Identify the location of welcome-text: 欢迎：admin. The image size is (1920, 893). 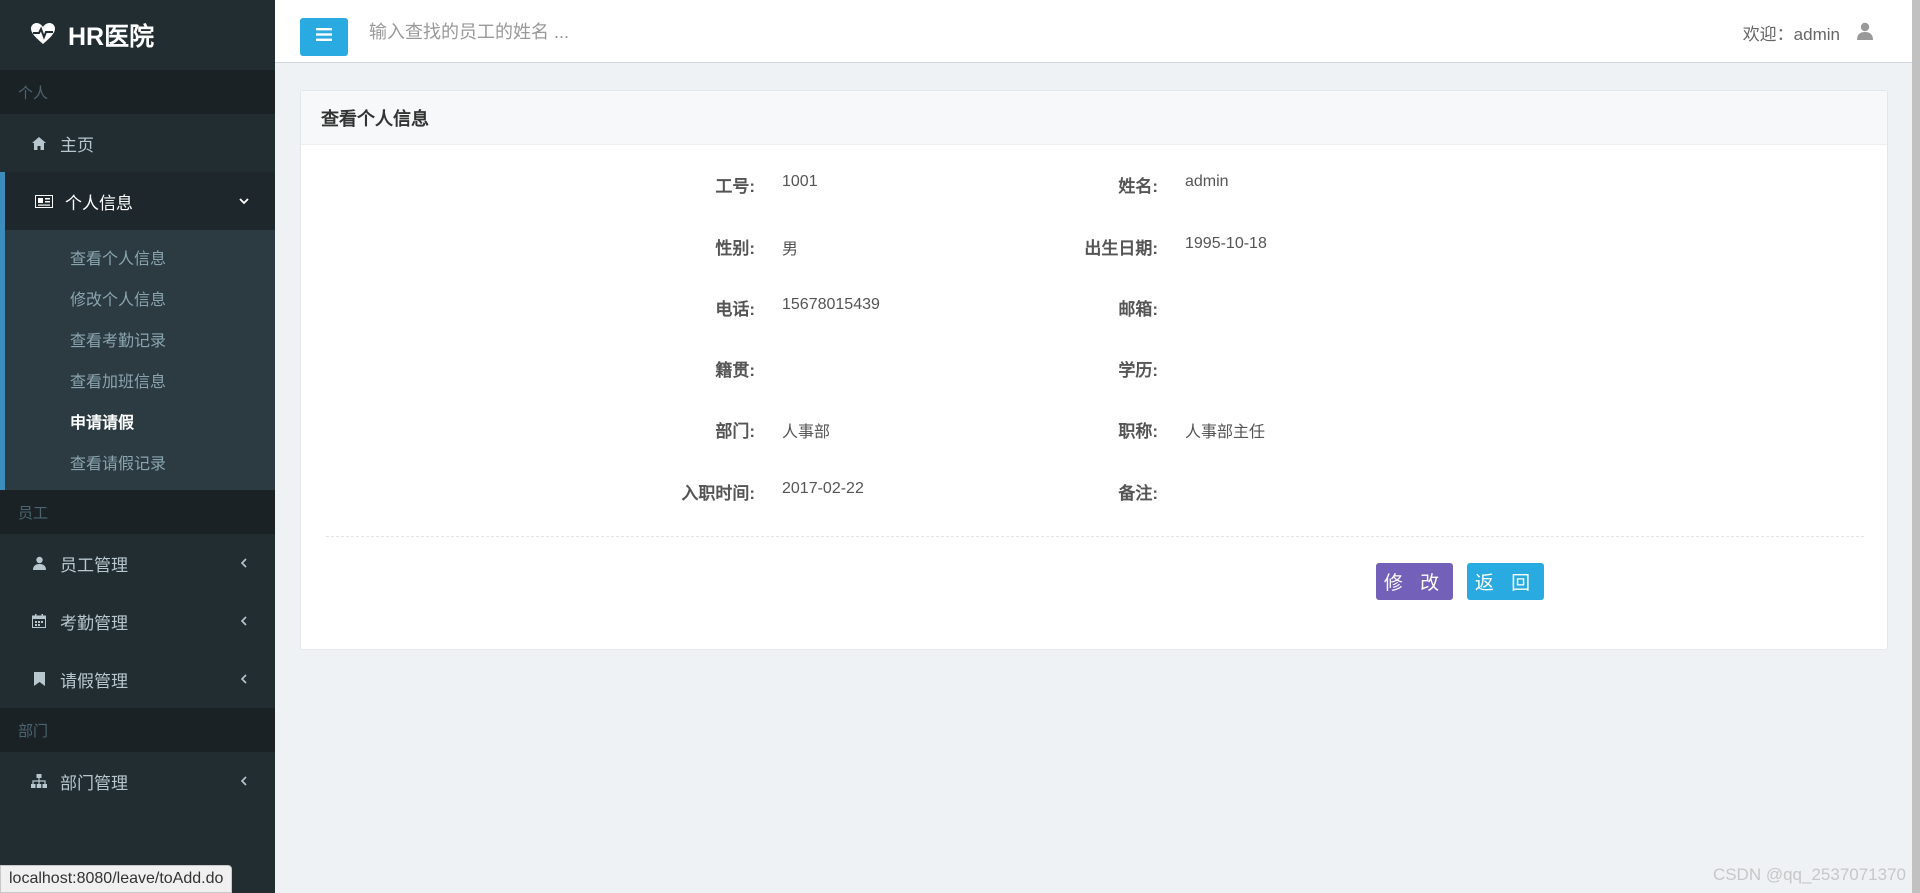
(1791, 32).